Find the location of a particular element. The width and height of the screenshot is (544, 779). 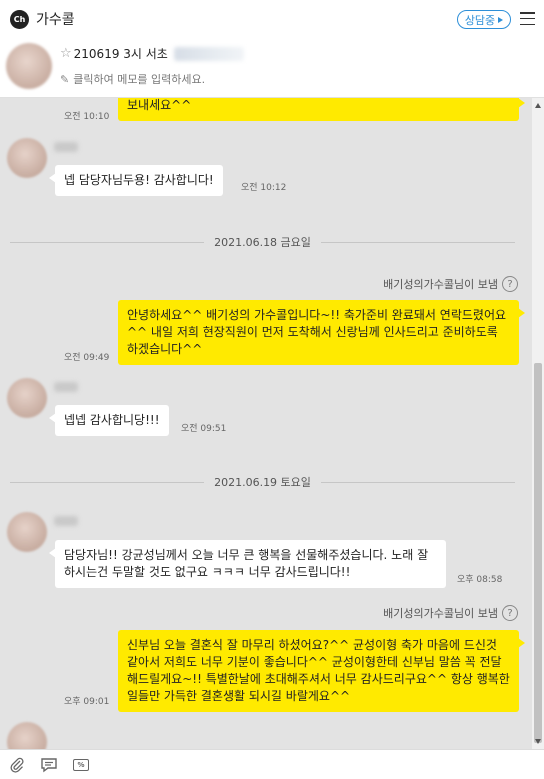

percent-icon: % is located at coordinates (81, 765).